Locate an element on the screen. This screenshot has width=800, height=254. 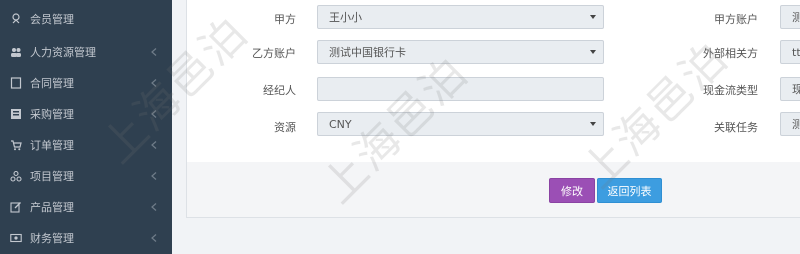
related-task-value: 测 is located at coordinates (796, 124).